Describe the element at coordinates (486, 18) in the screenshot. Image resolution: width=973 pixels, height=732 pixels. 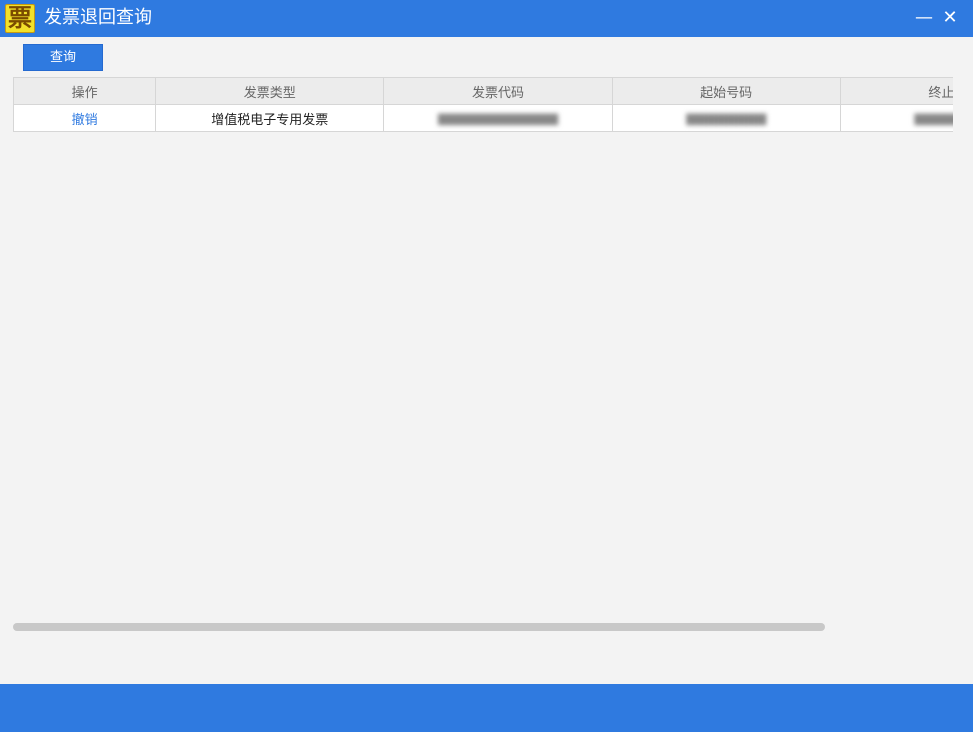
I see `title-bar: 票 发票退回查询 — ✕` at that location.